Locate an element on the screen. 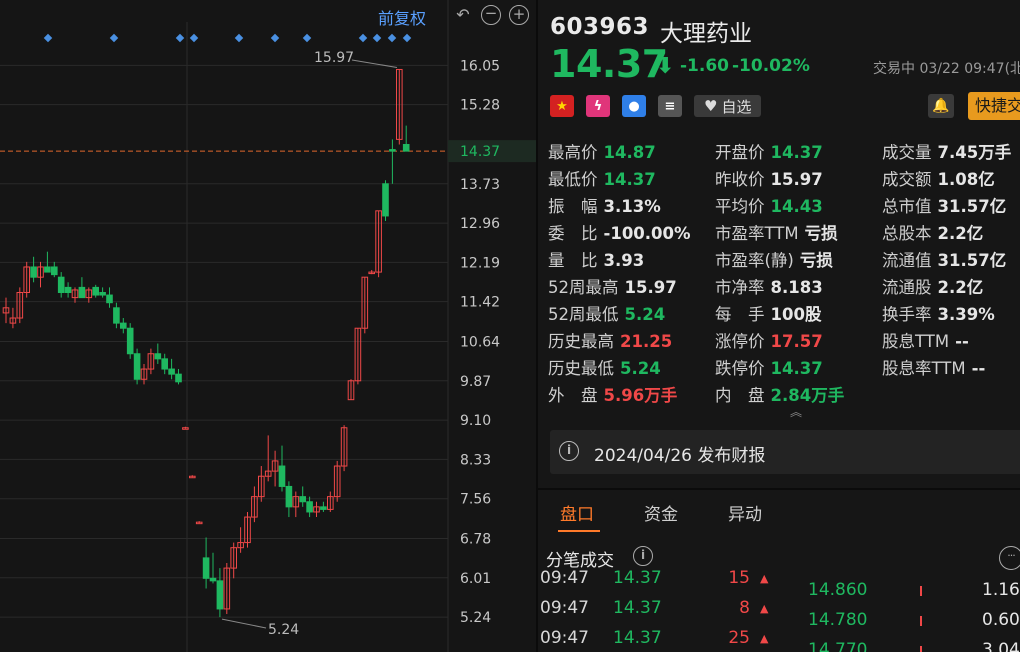 The image size is (1020, 652). tick-volume: 25 is located at coordinates (739, 638).